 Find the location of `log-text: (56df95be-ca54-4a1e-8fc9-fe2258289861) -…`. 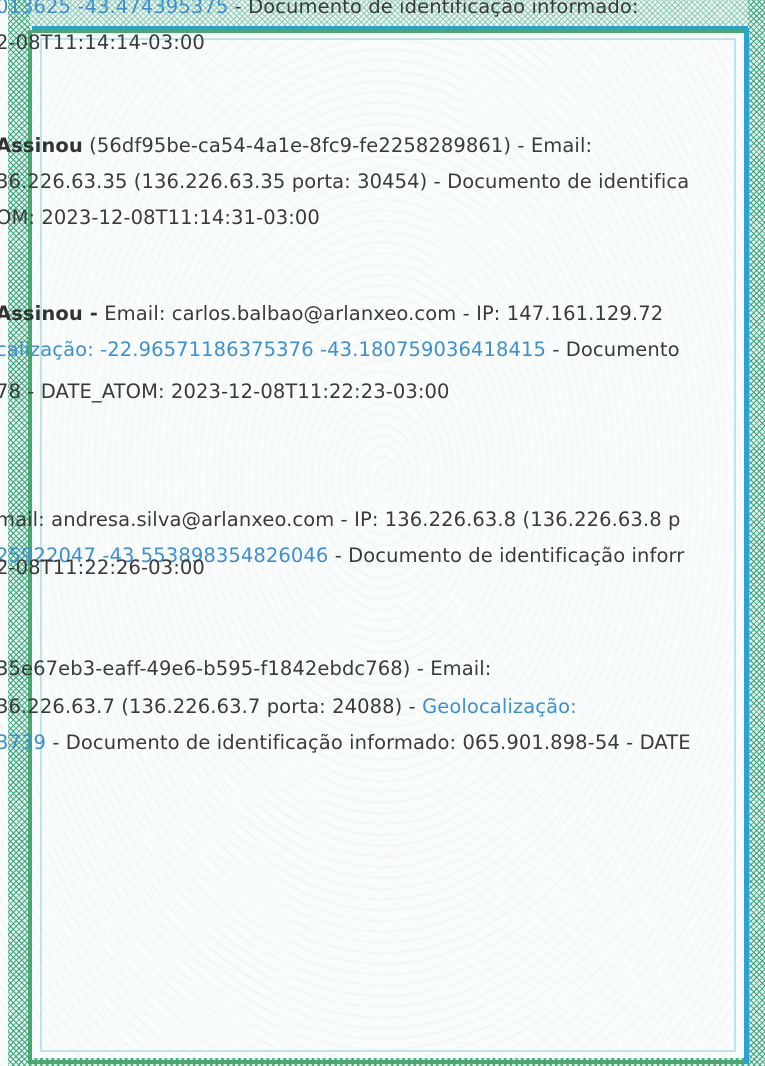

log-text: (56df95be-ca54-4a1e-8fc9-fe2258289861) -… is located at coordinates (337, 145).